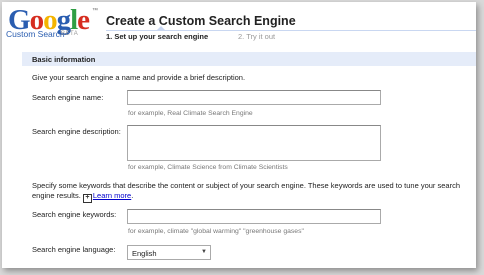 The height and width of the screenshot is (275, 484). Describe the element at coordinates (190, 113) in the screenshot. I see `name-hint: for example, Real Climate Search Engine` at that location.